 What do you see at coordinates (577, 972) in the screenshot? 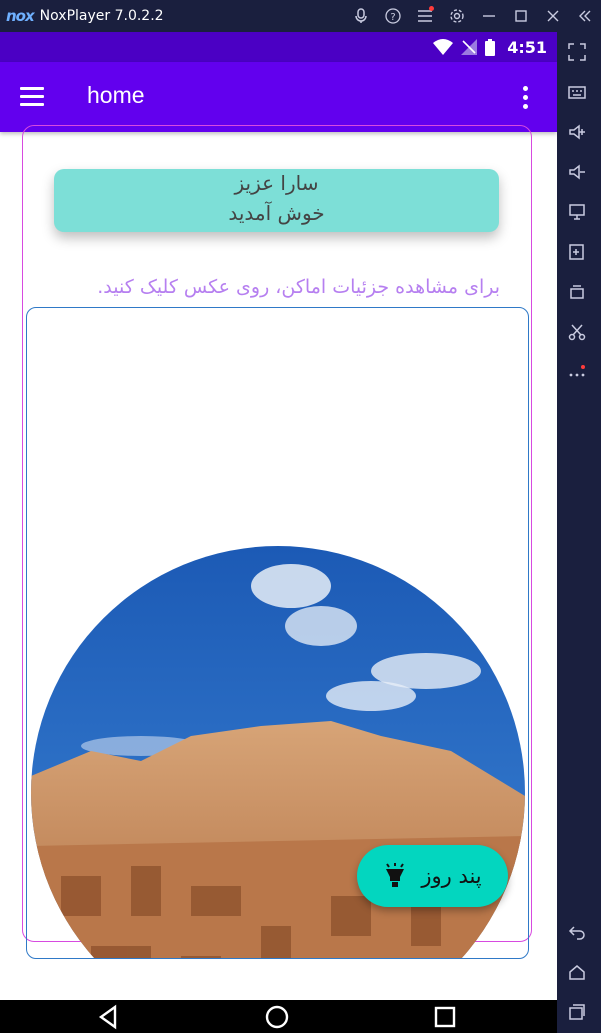
I see `home-icon` at bounding box center [577, 972].